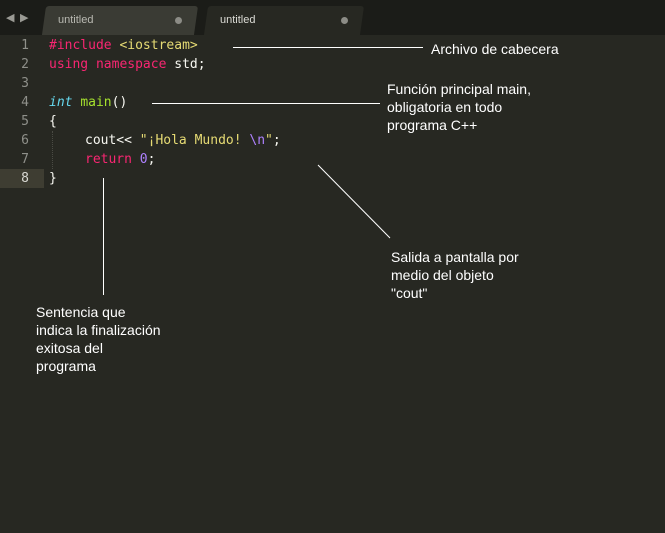  What do you see at coordinates (354, 201) in the screenshot?
I see `cout-pointer-line` at bounding box center [354, 201].